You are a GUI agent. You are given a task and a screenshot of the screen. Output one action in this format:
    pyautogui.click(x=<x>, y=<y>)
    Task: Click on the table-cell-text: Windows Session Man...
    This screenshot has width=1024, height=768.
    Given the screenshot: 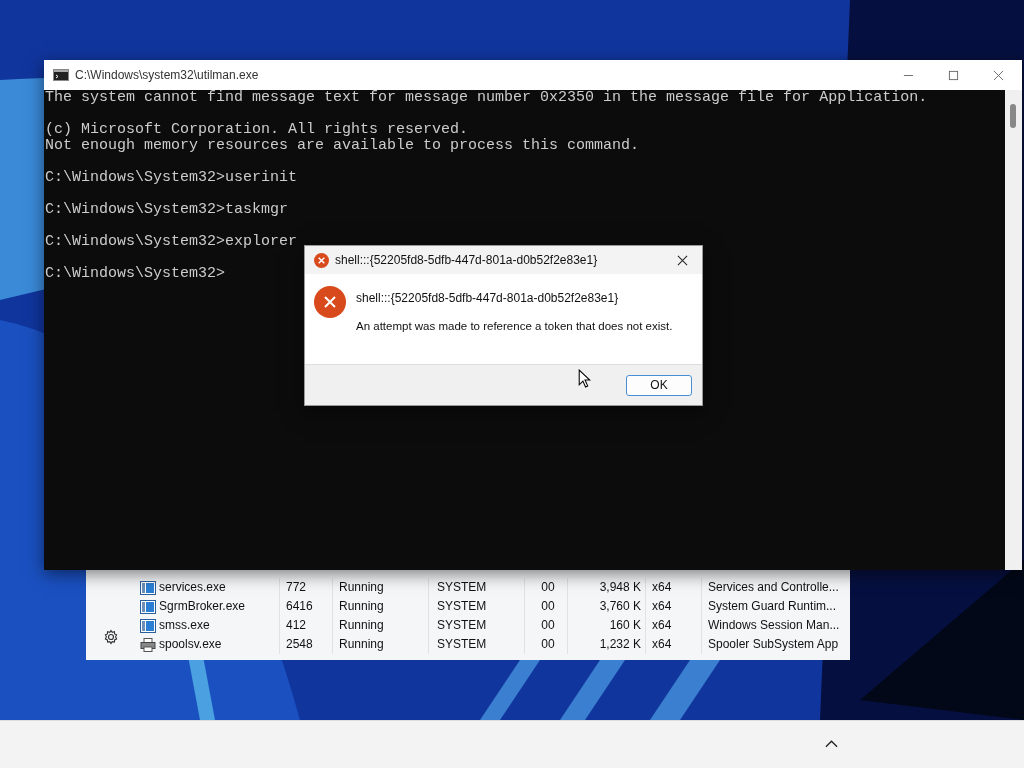 What is the action you would take?
    pyautogui.click(x=774, y=625)
    